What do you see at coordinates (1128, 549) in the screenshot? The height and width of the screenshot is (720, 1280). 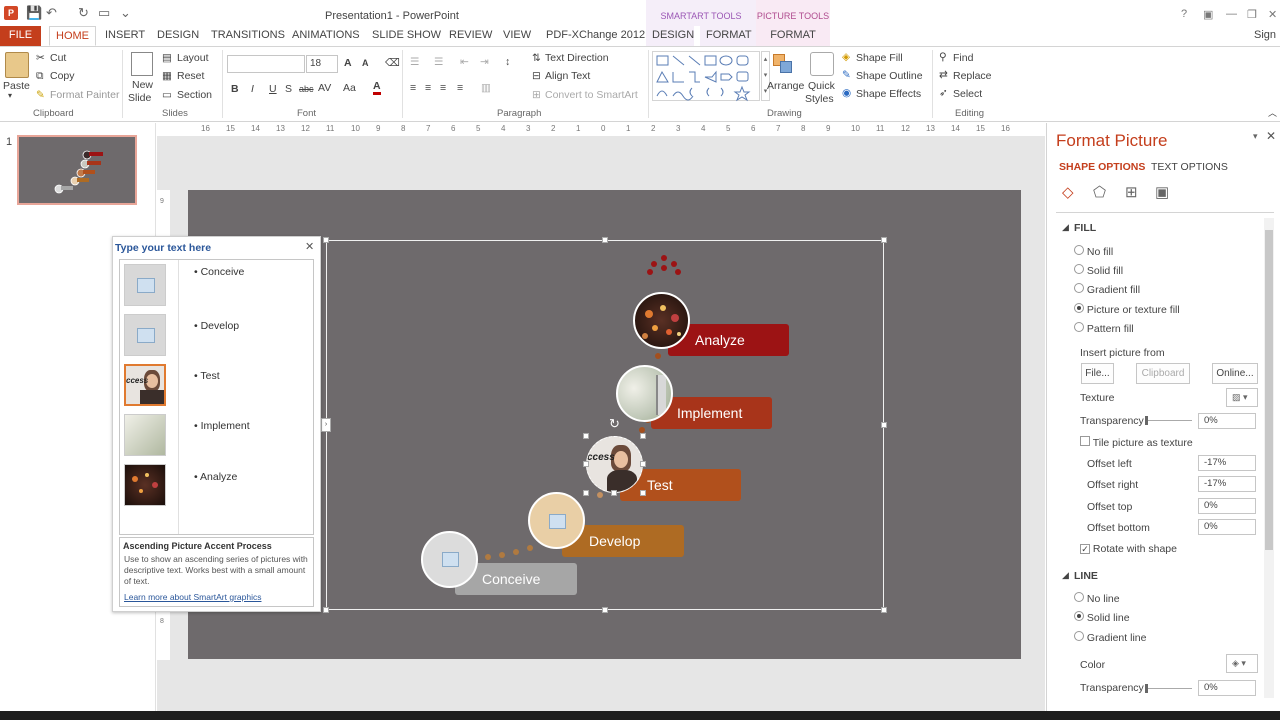 I see `rotate-checkbox-row: ✓ Rotate with shape` at bounding box center [1128, 549].